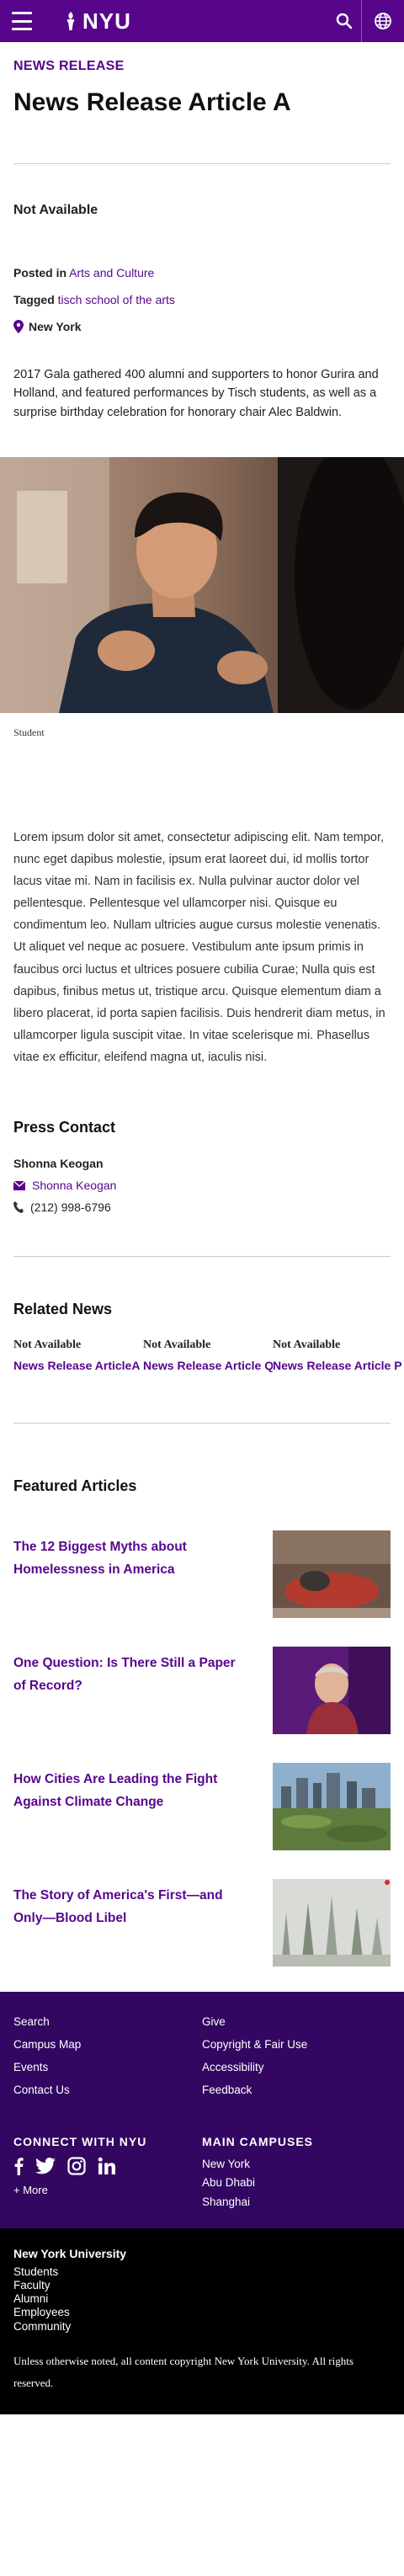 The width and height of the screenshot is (404, 2576). What do you see at coordinates (70, 1207) in the screenshot?
I see `contact-phone: (212) 998-6796` at bounding box center [70, 1207].